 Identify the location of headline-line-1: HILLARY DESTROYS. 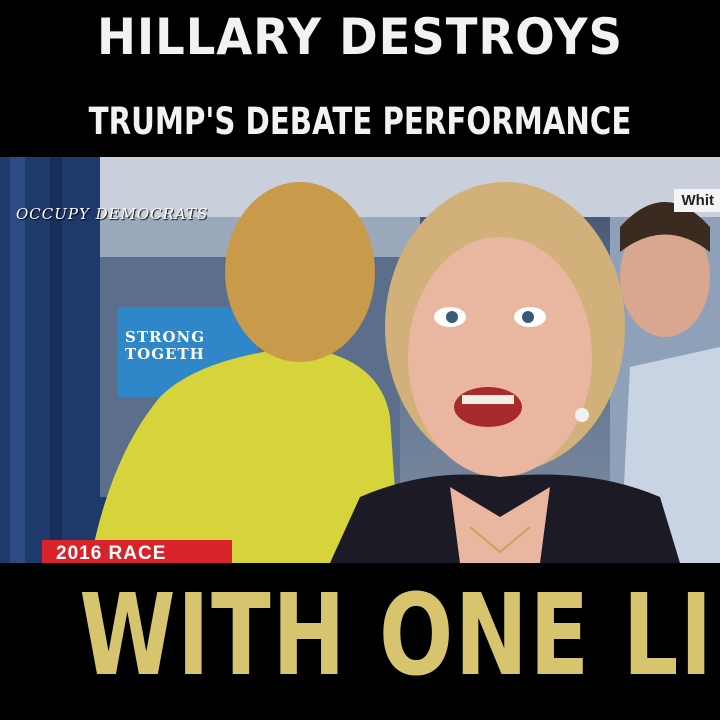
(360, 37).